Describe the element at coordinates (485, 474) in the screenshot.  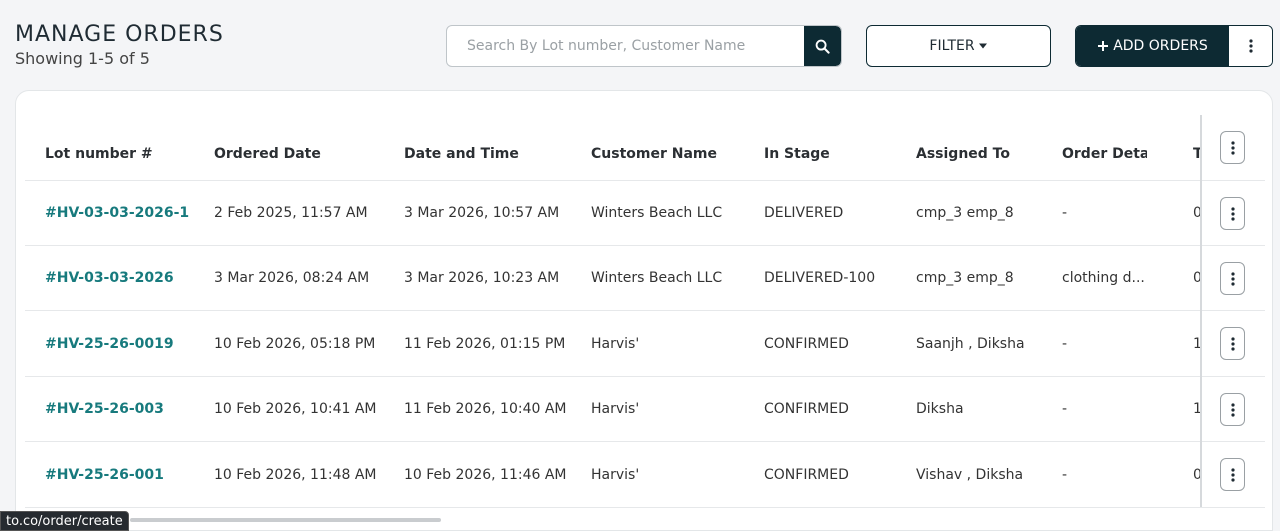
I see `date-time: 10 Feb 2026, 11:46 AM` at that location.